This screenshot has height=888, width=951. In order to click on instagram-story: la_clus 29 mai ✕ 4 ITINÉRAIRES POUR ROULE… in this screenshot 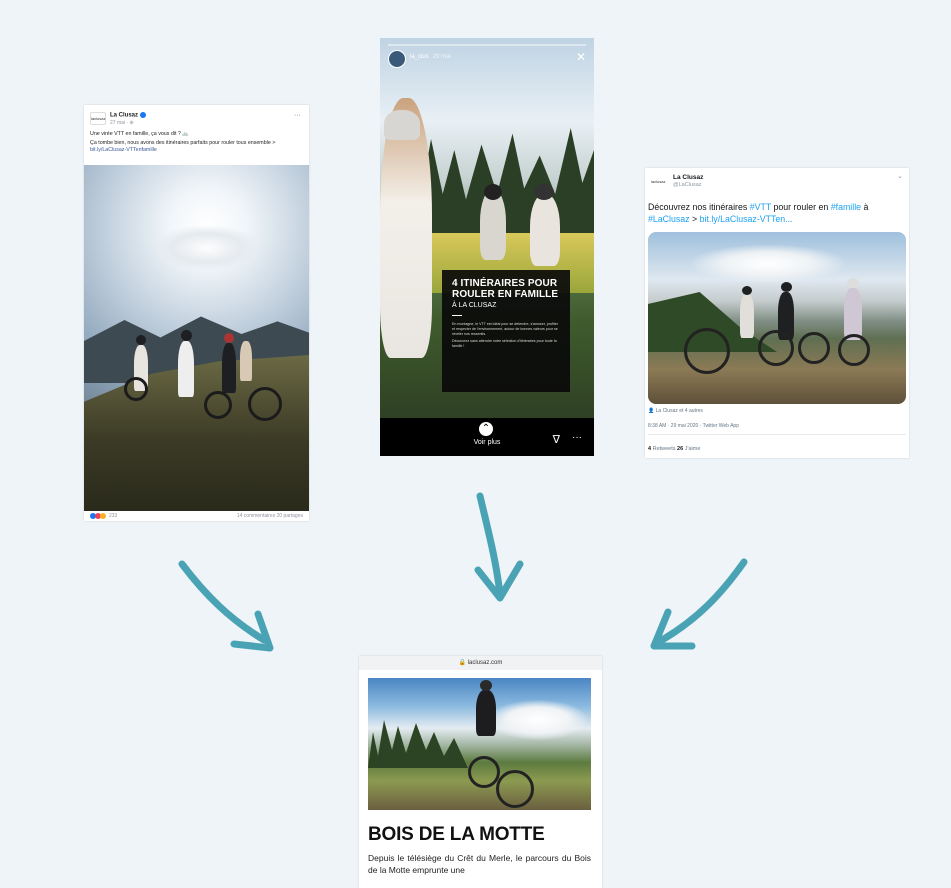, I will do `click(487, 247)`.